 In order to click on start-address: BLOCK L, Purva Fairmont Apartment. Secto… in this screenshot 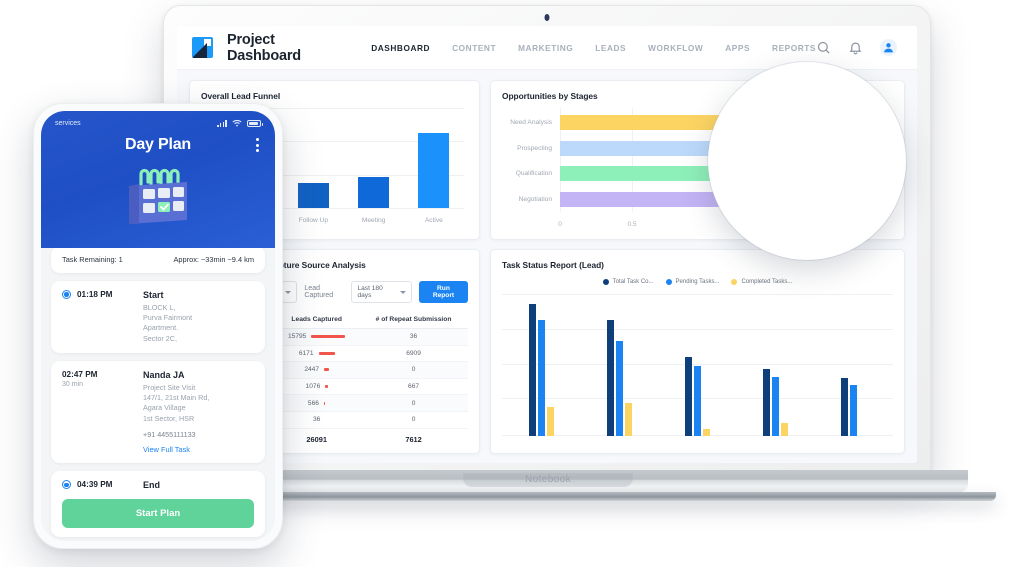, I will do `click(168, 323)`.